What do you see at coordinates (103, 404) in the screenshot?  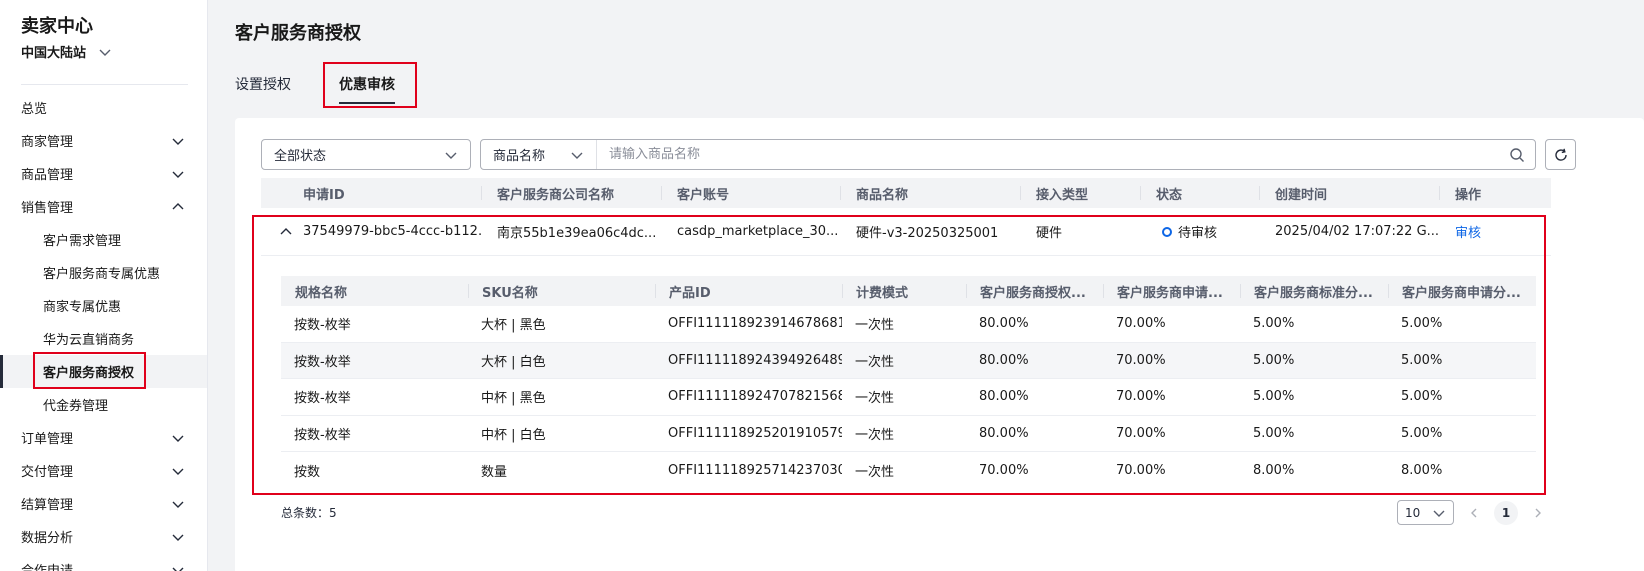 I see `sidebar-sub-voucher: 代金券管理` at bounding box center [103, 404].